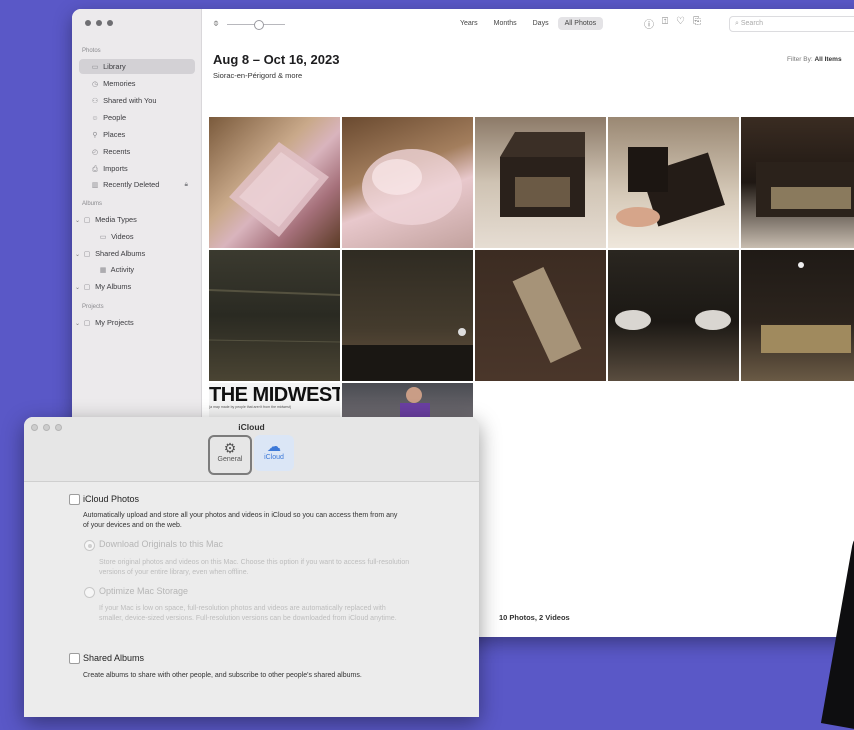 This screenshot has height=730, width=854. I want to click on sidebar-item-label: Places, so click(114, 134).